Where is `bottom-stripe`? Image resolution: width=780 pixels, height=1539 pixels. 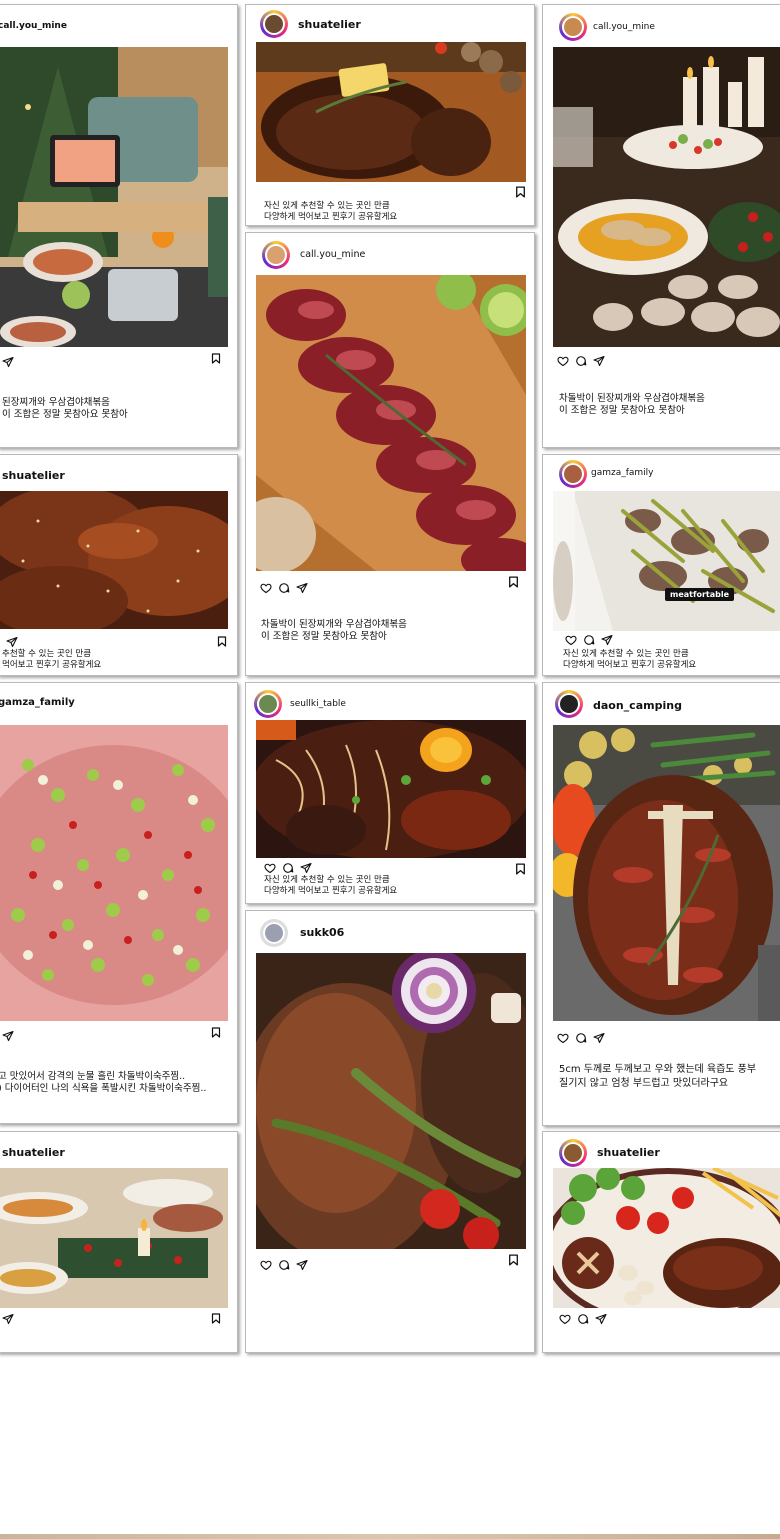 bottom-stripe is located at coordinates (390, 1536).